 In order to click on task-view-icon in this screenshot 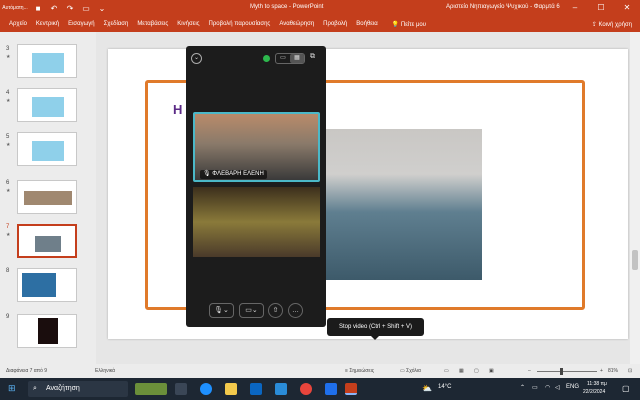, I will do `click(181, 389)`.